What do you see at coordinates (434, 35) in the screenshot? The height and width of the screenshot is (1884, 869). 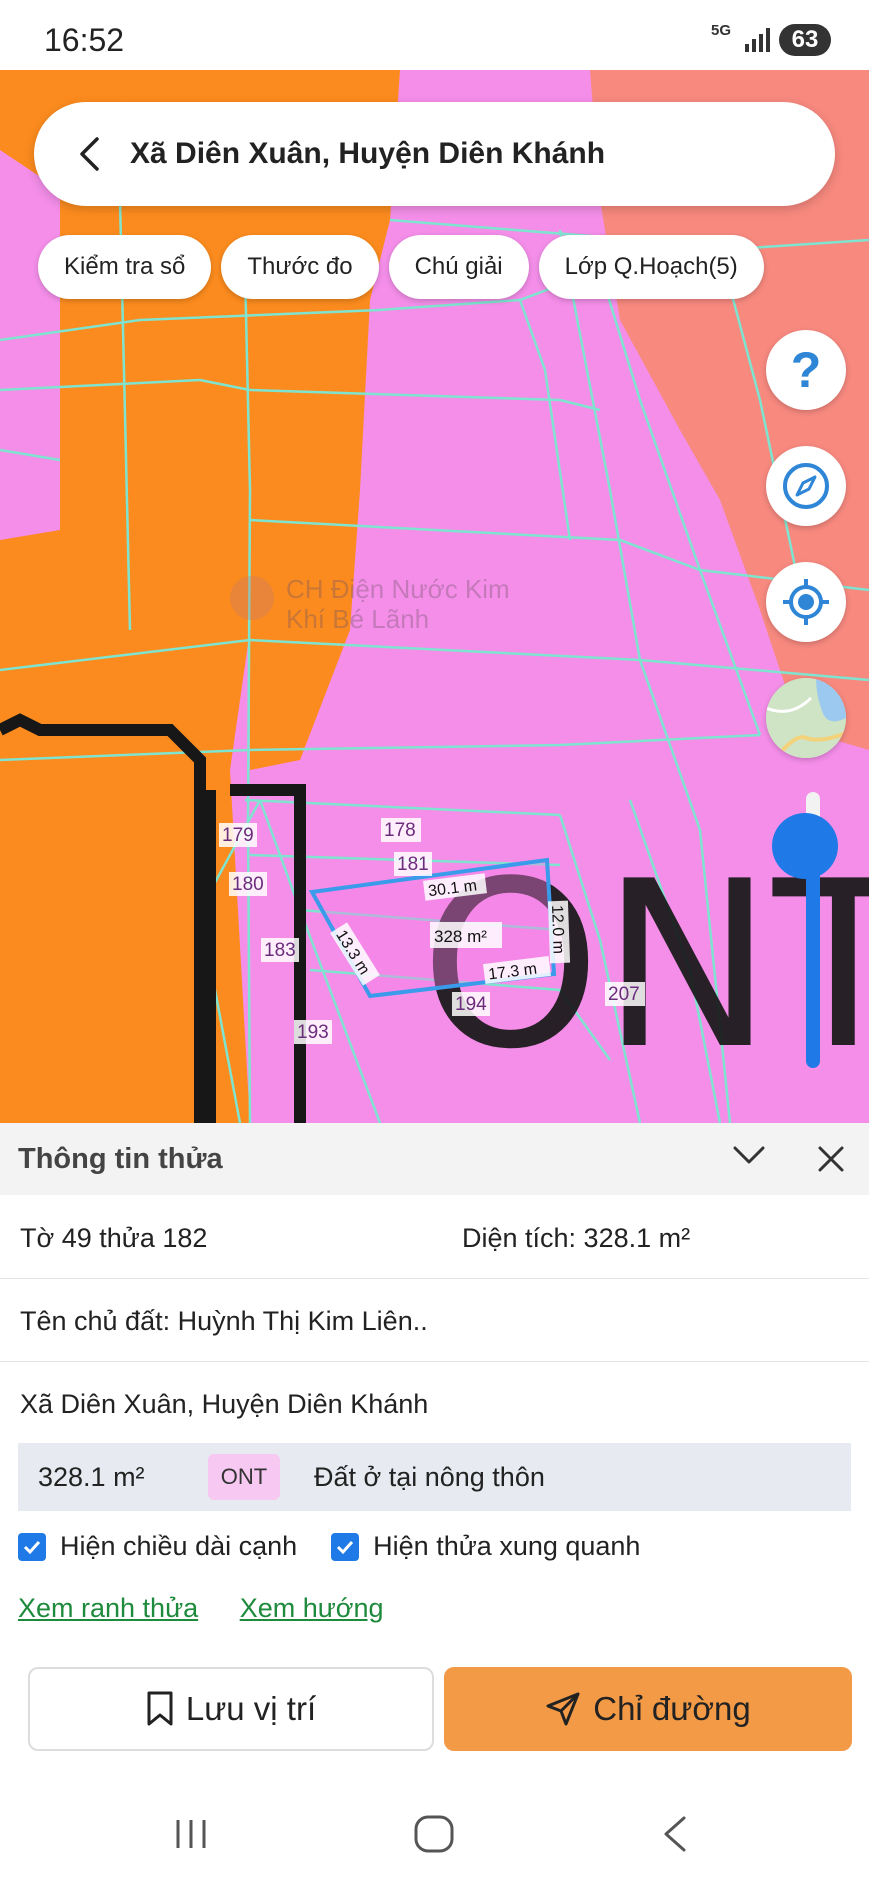 I see `status-bar: 16:52 5G 63` at bounding box center [434, 35].